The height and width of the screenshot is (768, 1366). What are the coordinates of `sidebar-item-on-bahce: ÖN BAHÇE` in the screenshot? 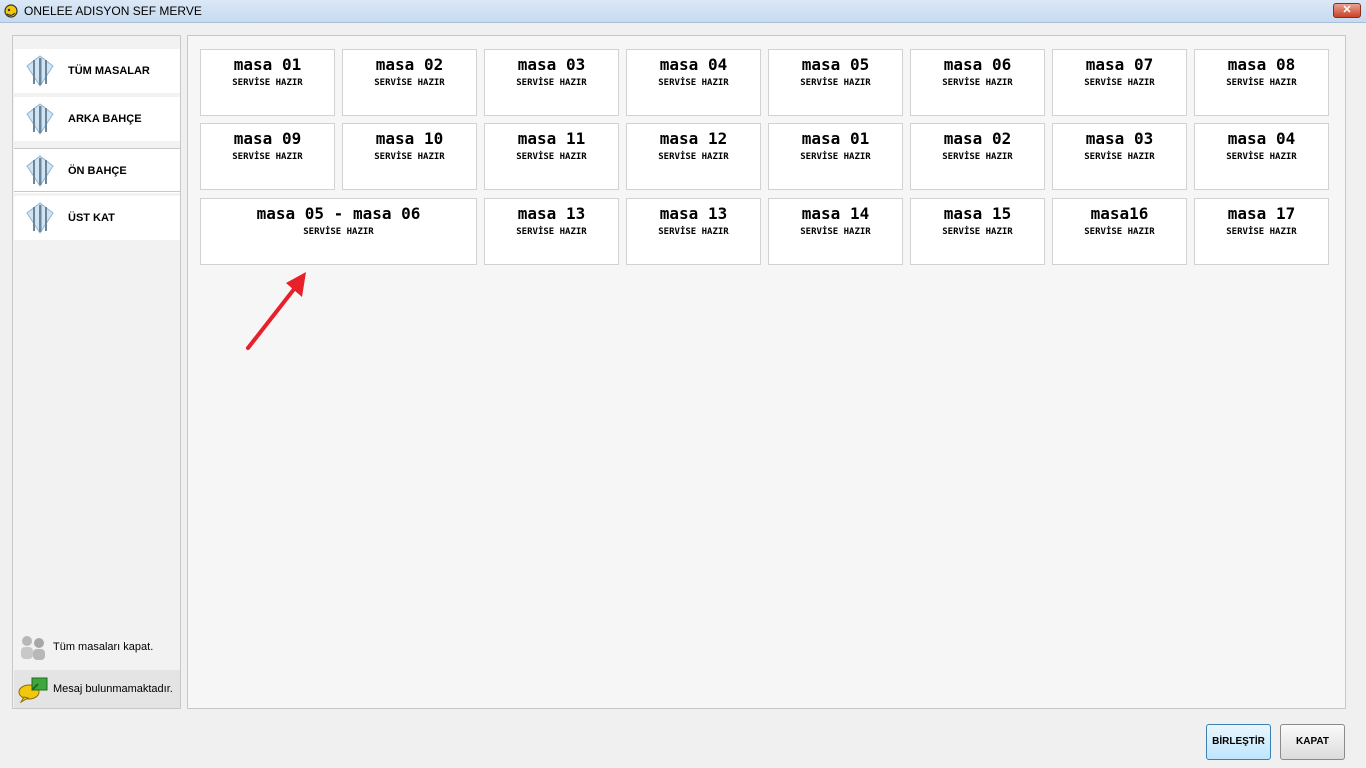 It's located at (97, 171).